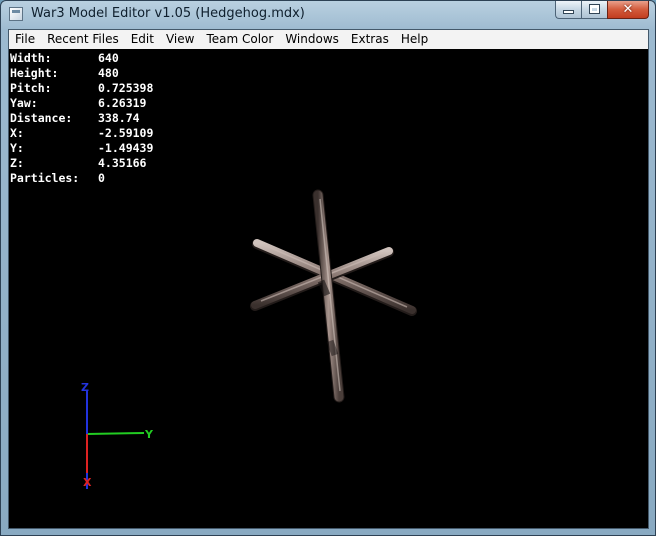 The width and height of the screenshot is (656, 536). I want to click on maximize-icon, so click(594, 9).